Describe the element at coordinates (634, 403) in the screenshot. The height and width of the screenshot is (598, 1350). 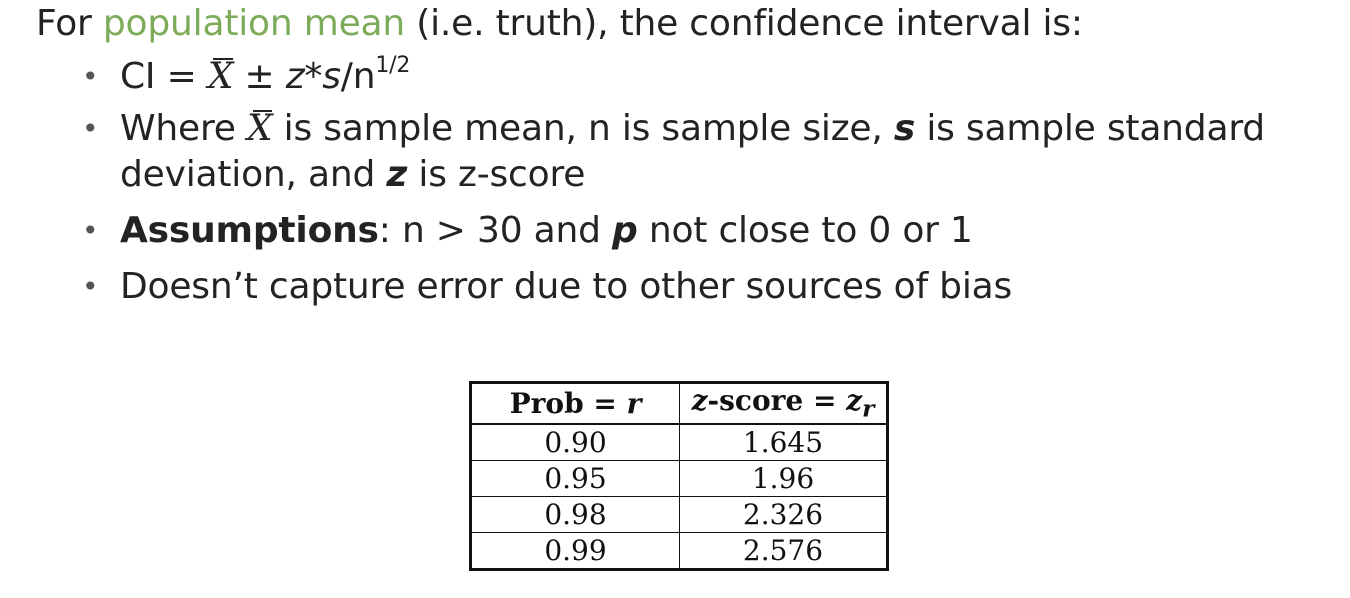
I see `header-prob-var: r` at that location.